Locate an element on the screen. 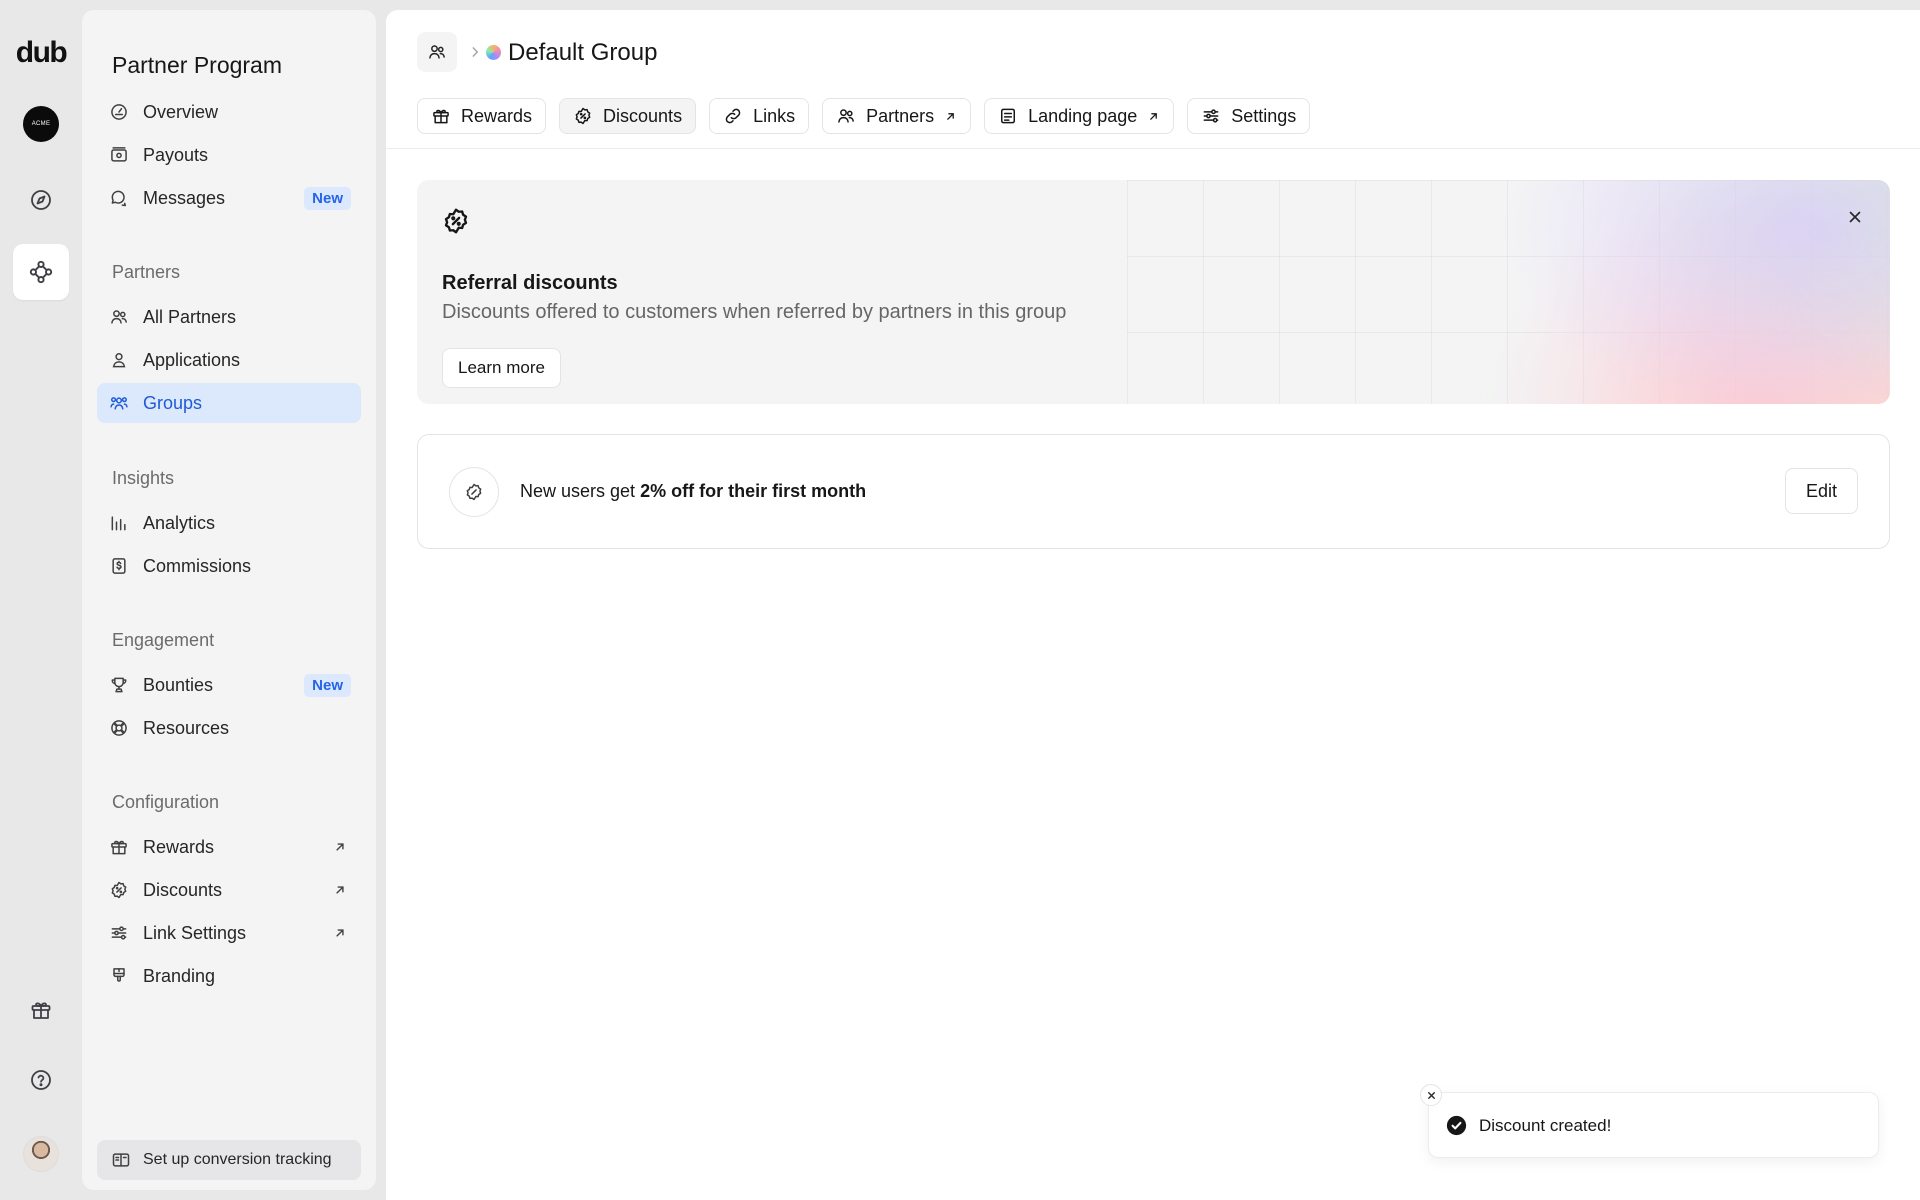 This screenshot has height=1200, width=1920. sidebar-item-branding: Branding is located at coordinates (229, 976).